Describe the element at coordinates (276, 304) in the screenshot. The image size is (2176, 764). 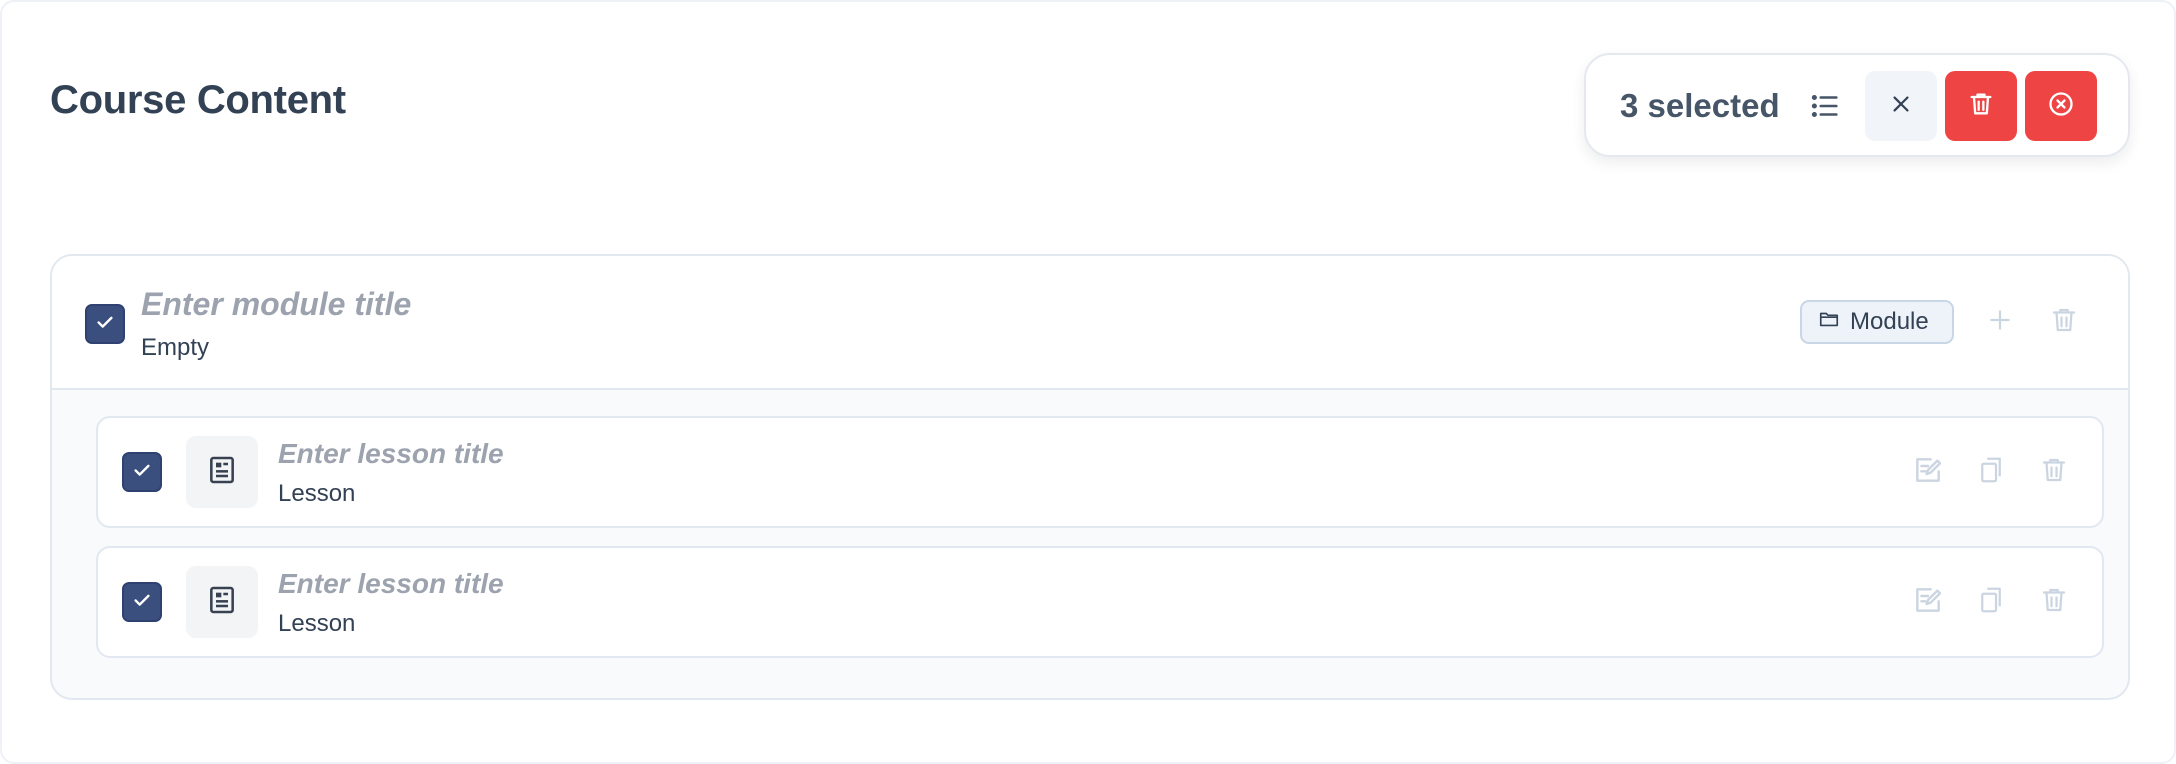
I see `module-title-input: Enter module title` at that location.